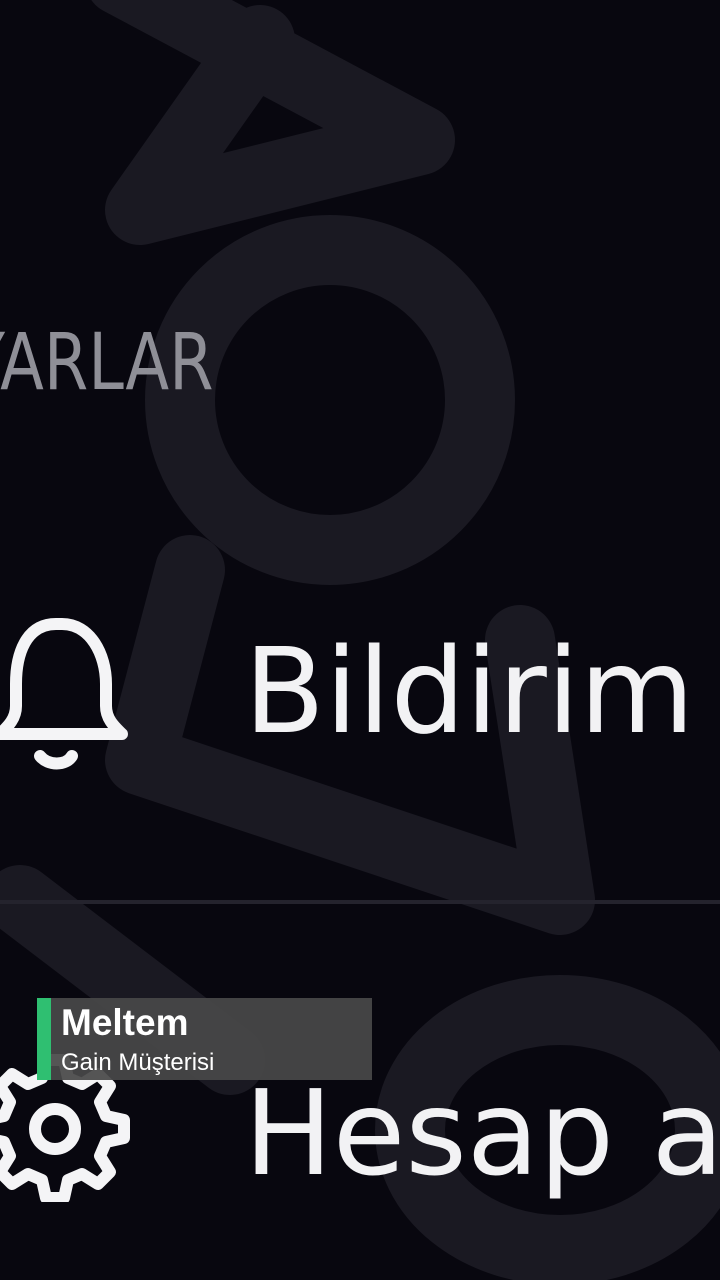 This screenshot has height=1280, width=720. What do you see at coordinates (125, 1022) in the screenshot?
I see `speaker-name: Meltem` at bounding box center [125, 1022].